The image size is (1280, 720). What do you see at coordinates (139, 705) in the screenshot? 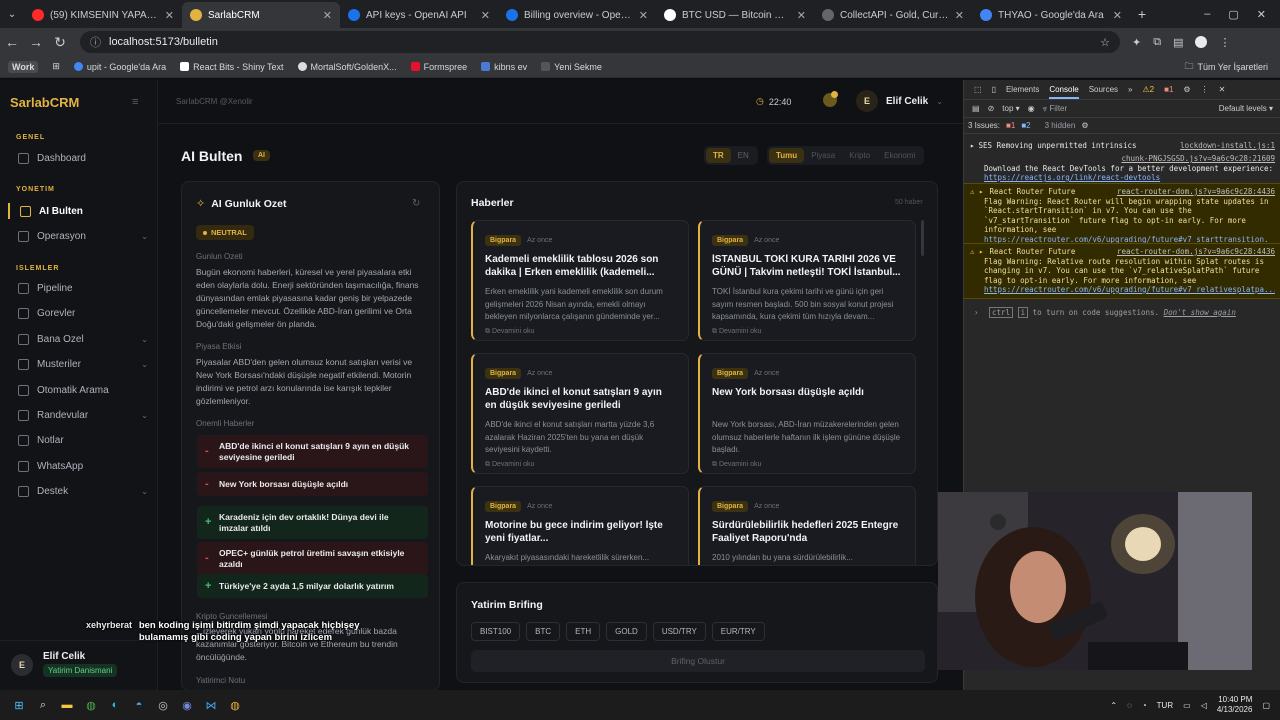
I see `app-icon-1: ◓` at bounding box center [139, 705].